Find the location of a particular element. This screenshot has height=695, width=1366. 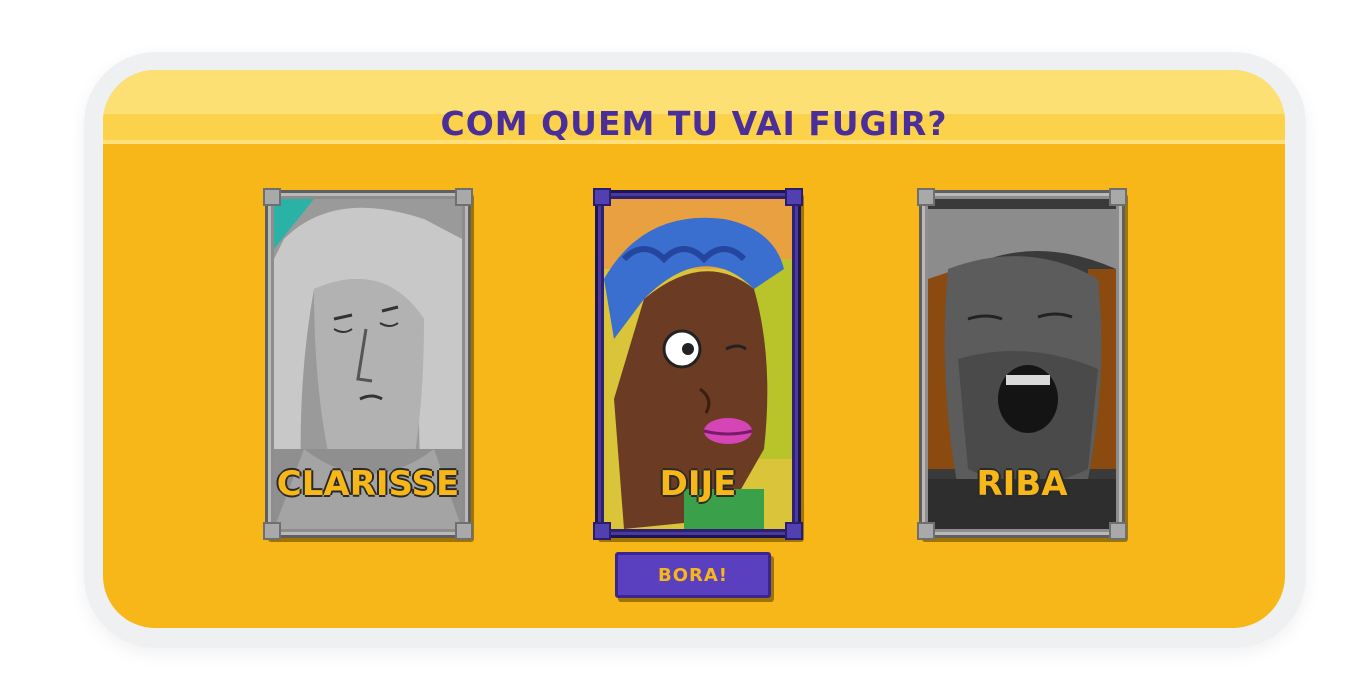

character-card-riba: RIBA is located at coordinates (1022, 364).